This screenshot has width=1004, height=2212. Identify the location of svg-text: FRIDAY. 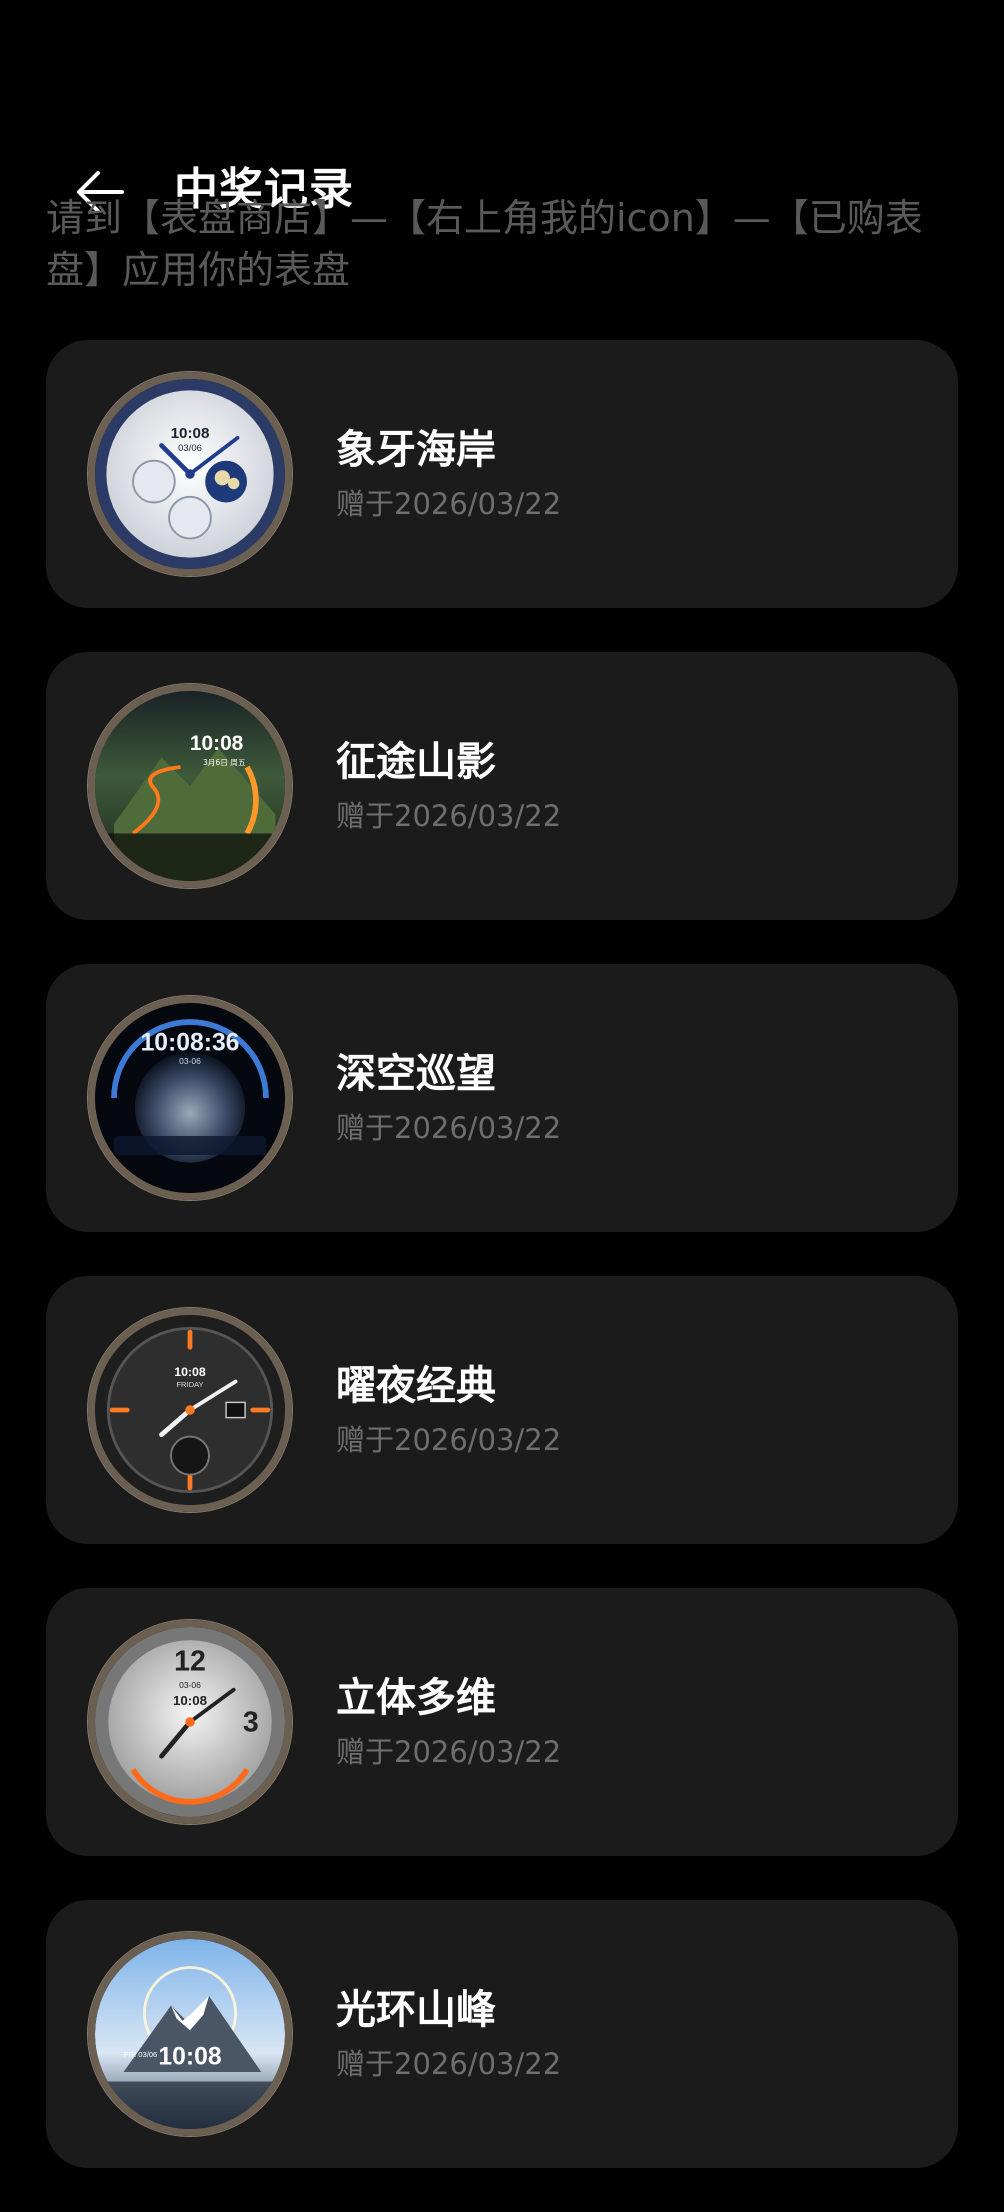
(189, 1384).